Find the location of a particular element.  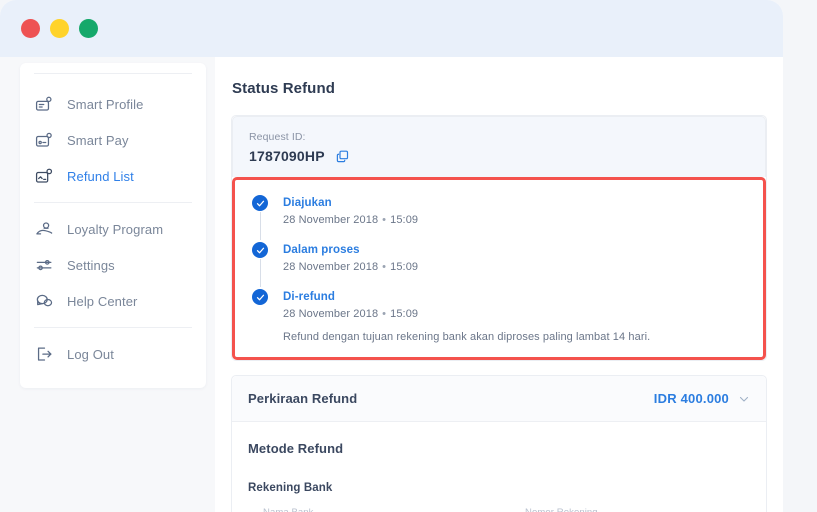

chevron-down-icon is located at coordinates (744, 399).